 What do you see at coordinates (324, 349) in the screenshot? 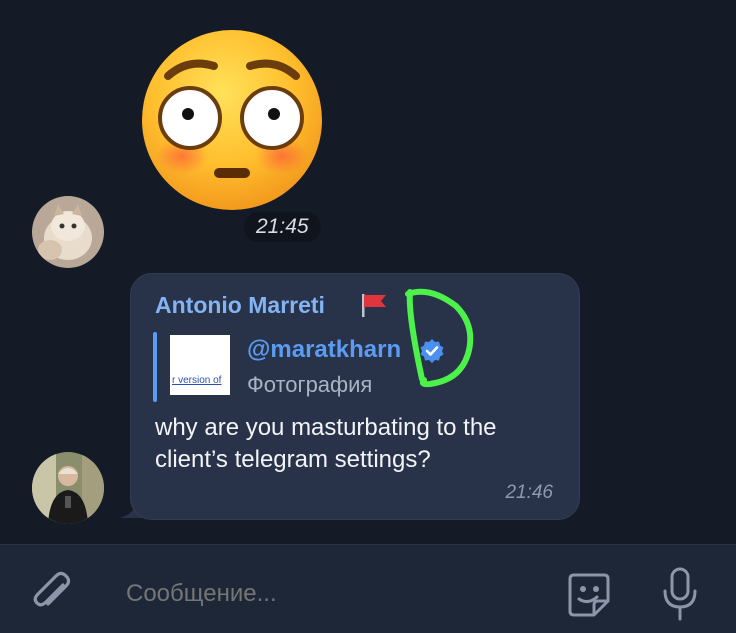
I see `reply-author: @maratkharn` at bounding box center [324, 349].